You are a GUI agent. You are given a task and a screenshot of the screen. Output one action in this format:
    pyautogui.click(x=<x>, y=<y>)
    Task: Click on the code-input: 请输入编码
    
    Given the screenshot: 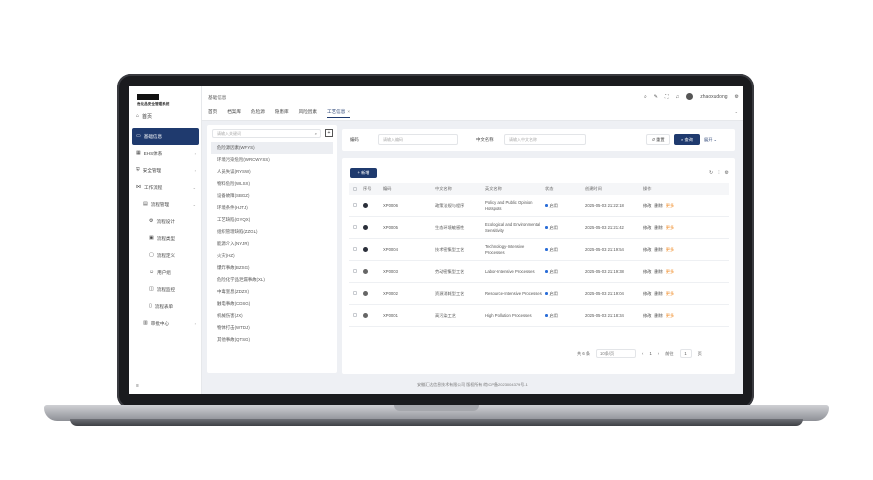 What is the action you would take?
    pyautogui.click(x=418, y=139)
    